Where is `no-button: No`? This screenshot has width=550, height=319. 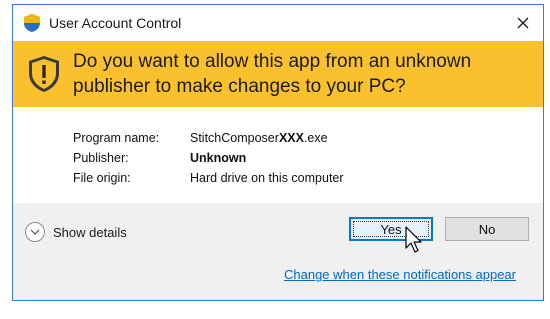
no-button: No is located at coordinates (487, 229).